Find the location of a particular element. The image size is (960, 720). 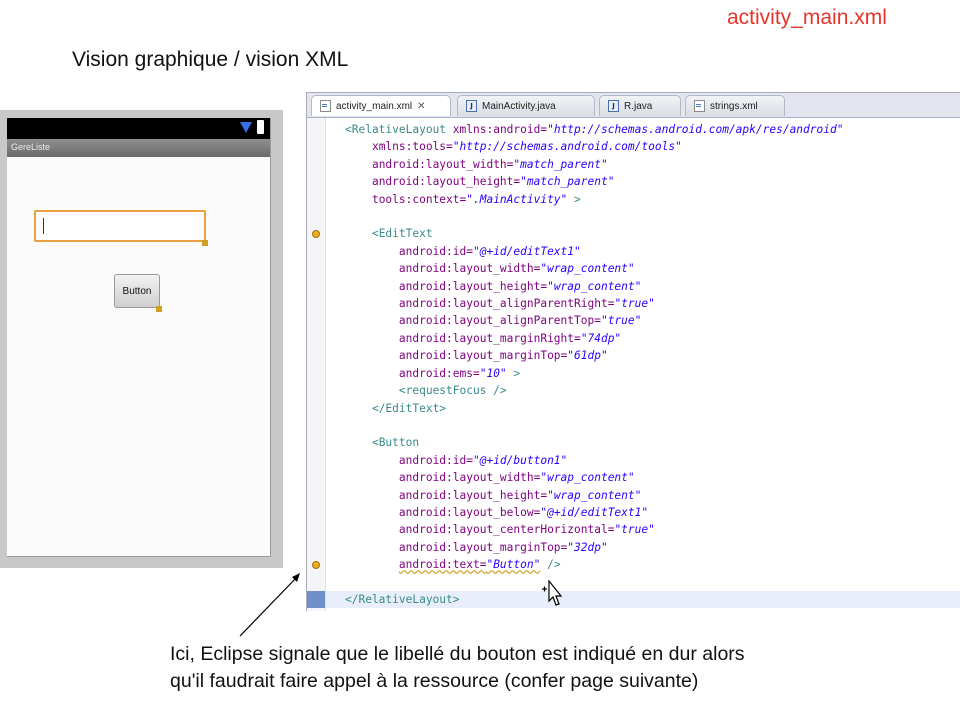

preview-button: Button is located at coordinates (137, 291).